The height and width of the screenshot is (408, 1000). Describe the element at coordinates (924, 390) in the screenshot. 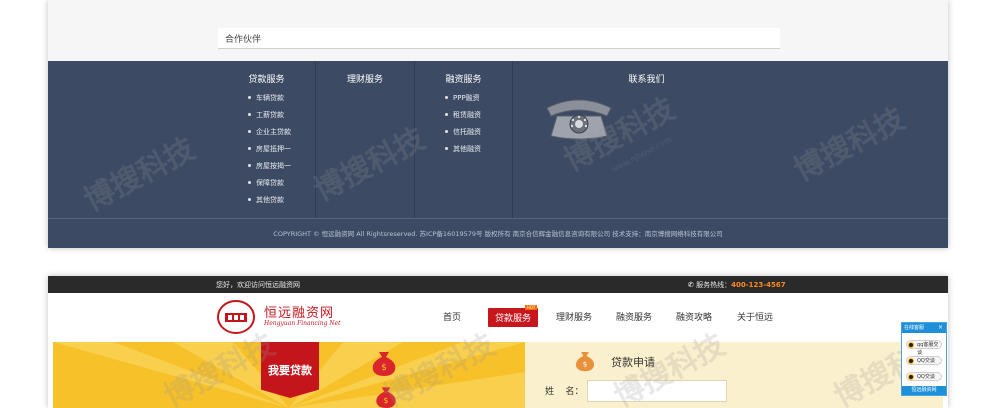

I see `chat-footer: 恒远融资网` at that location.